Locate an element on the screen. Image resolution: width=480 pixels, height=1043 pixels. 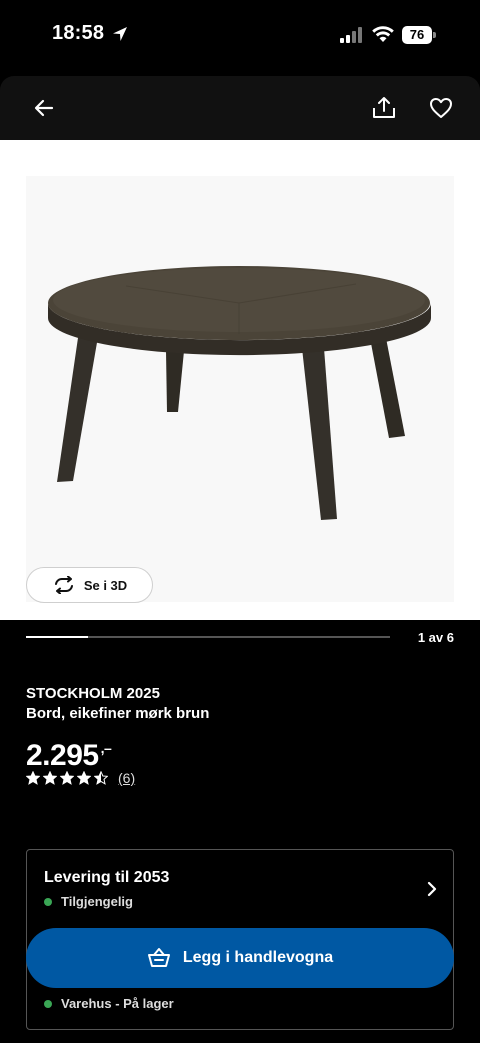
add-to-cart-button: Legg i handlevogna is located at coordinates (240, 958).